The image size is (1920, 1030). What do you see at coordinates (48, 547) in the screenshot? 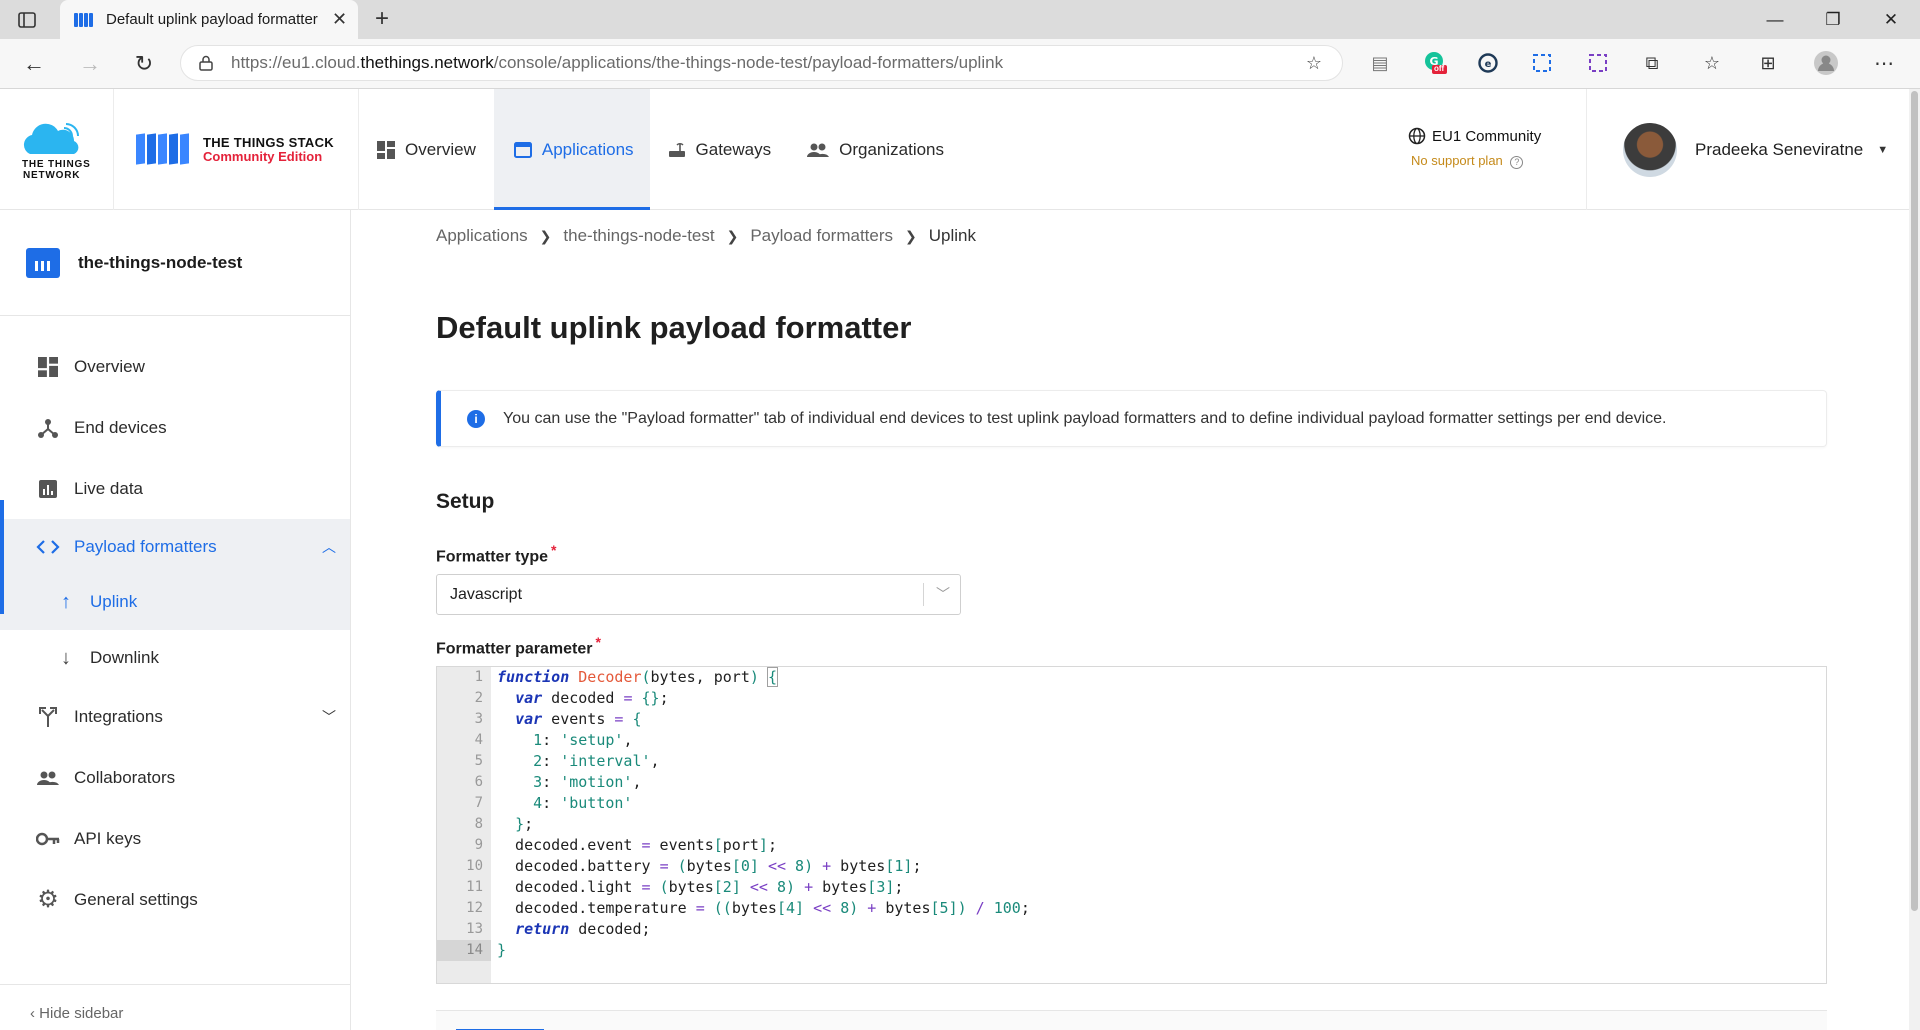
I see `code-icon` at bounding box center [48, 547].